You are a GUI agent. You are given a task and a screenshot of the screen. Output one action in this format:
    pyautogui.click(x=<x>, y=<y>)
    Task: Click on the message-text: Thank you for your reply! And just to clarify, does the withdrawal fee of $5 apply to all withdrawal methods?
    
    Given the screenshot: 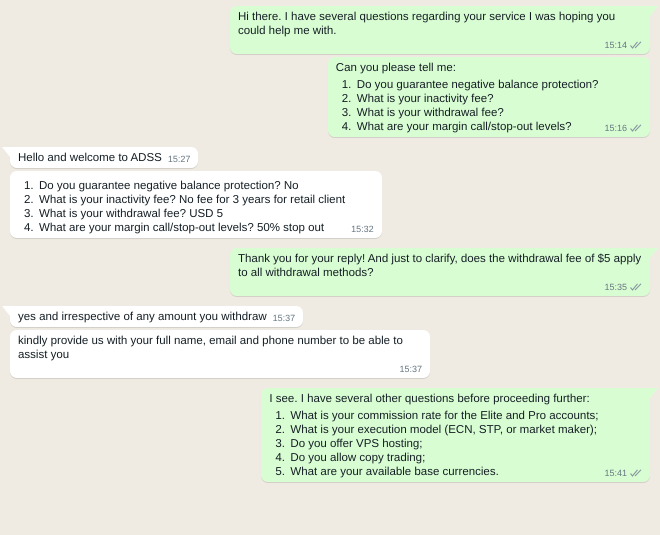 What is the action you would take?
    pyautogui.click(x=440, y=266)
    